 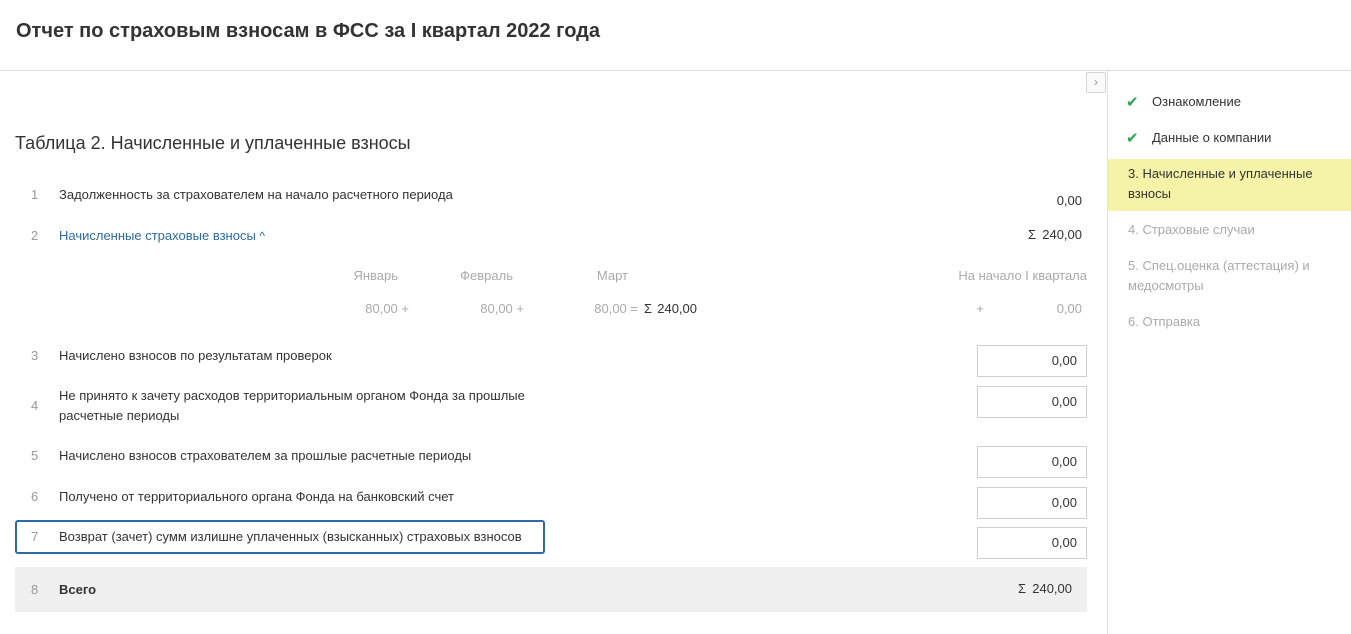 What do you see at coordinates (1022, 275) in the screenshot?
I see `quarter-start-label: На начало I квартала` at bounding box center [1022, 275].